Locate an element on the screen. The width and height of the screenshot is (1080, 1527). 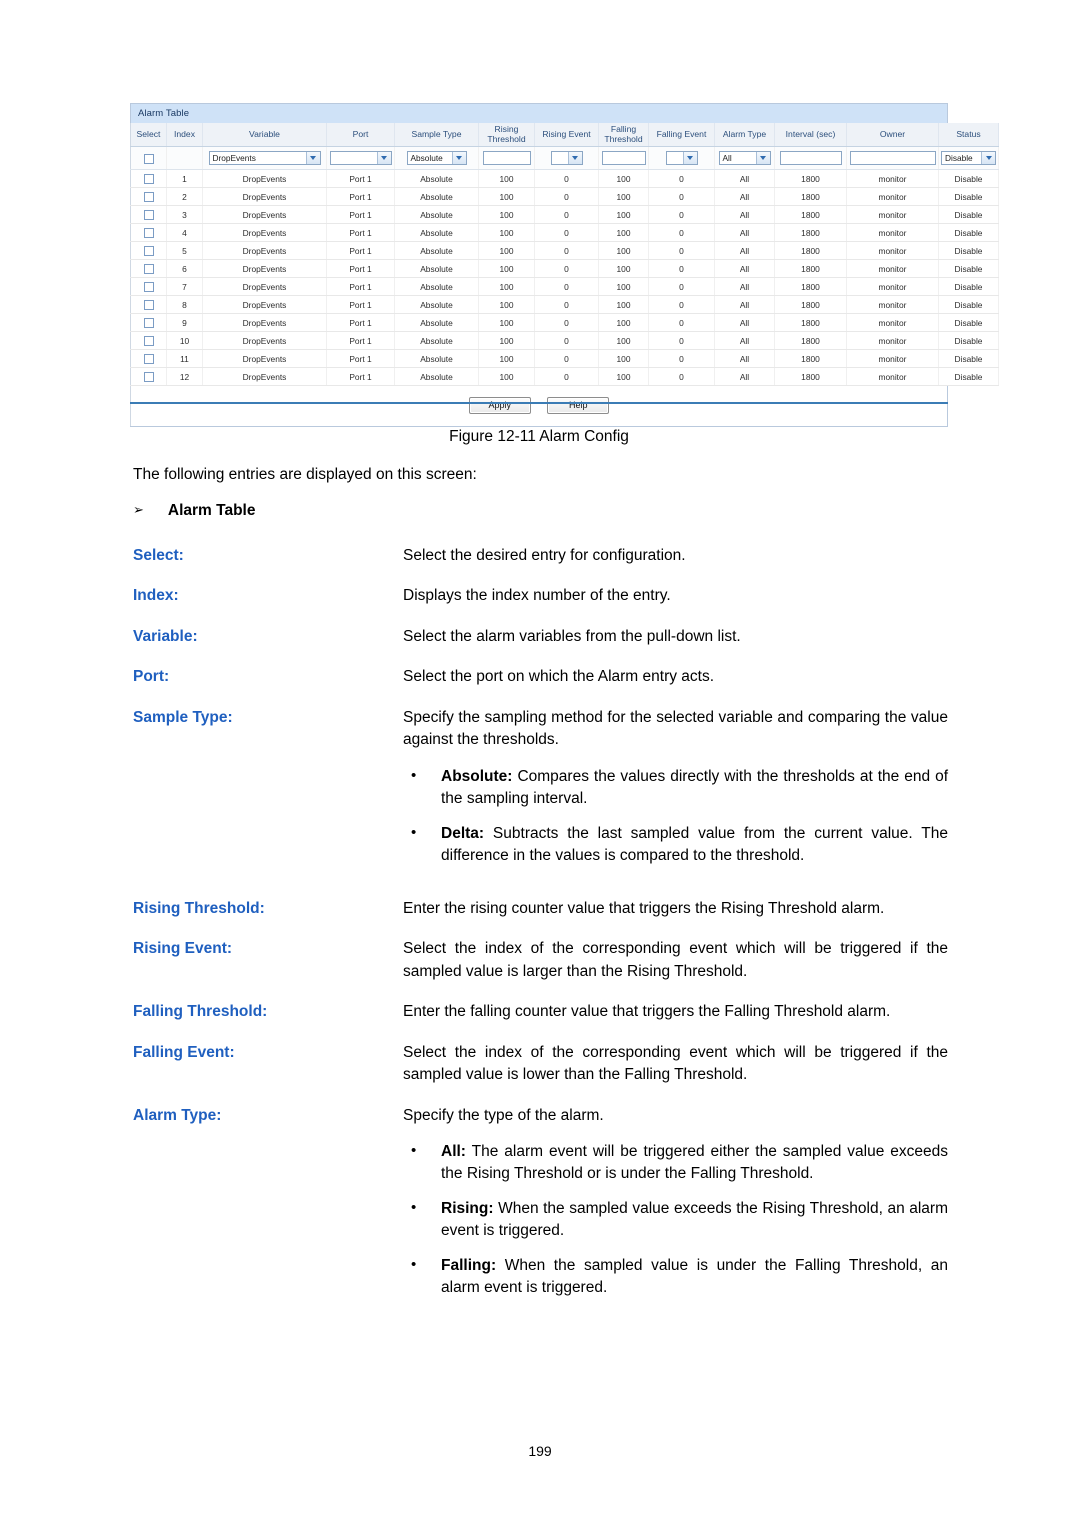
new-entry-input-row: DropEvents Absolute All Disable is located at coordinates (564, 158).